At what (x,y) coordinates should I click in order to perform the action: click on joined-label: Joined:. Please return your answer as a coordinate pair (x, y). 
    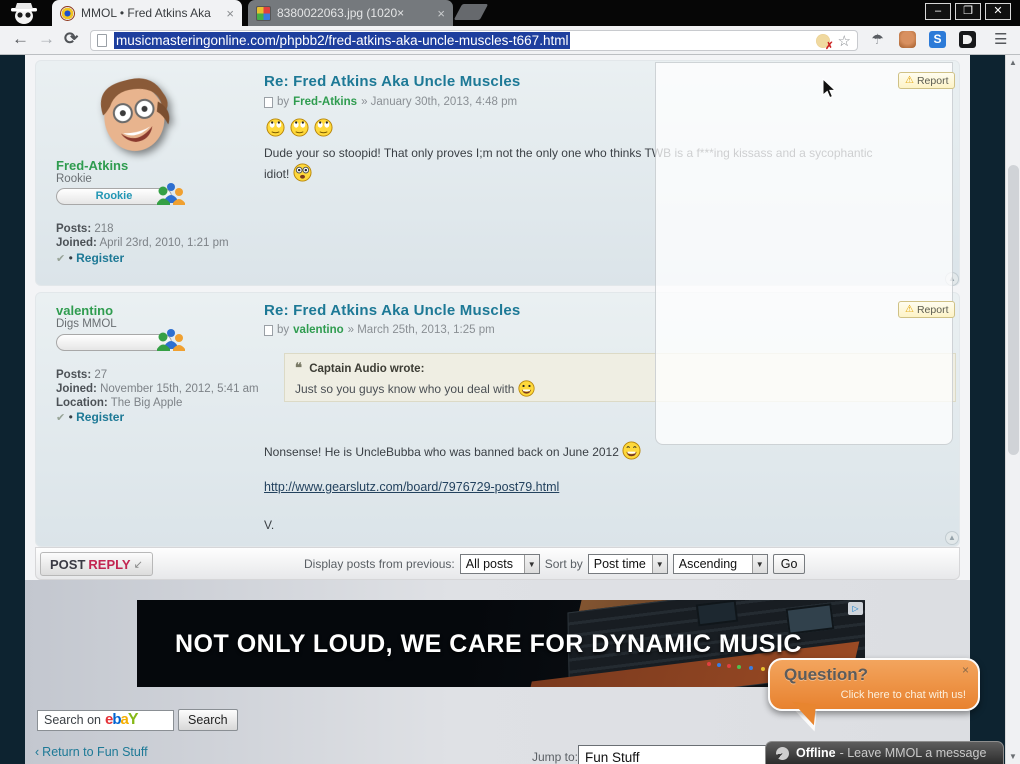
    Looking at the image, I should click on (76, 243).